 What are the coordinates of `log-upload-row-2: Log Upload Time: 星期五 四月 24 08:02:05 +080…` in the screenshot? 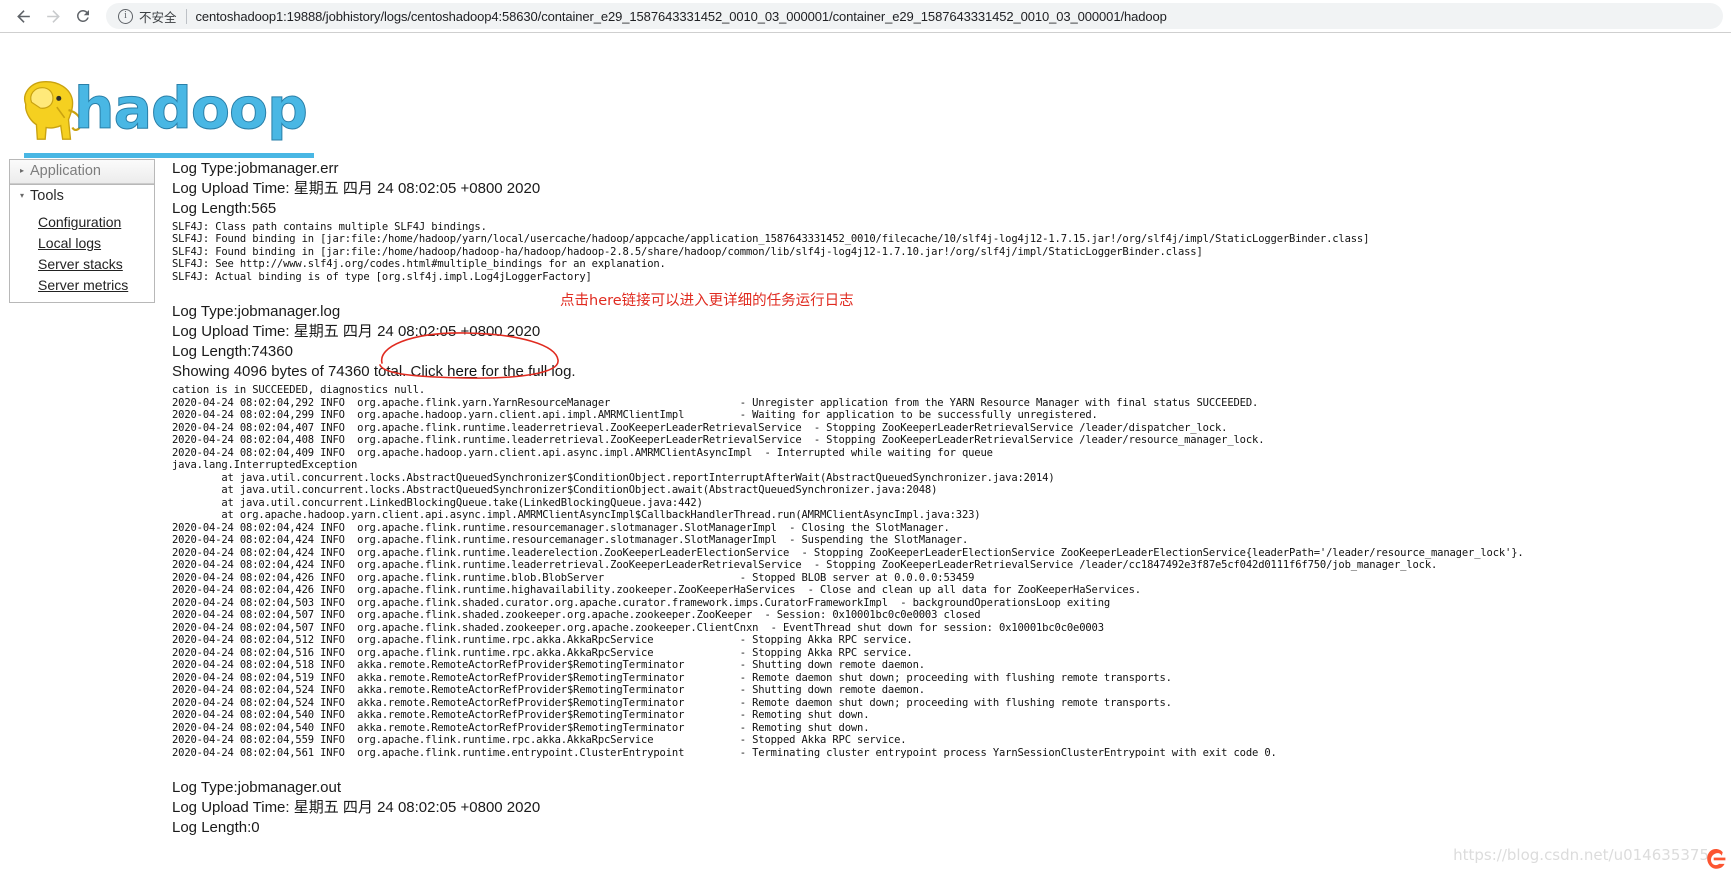 It's located at (942, 332).